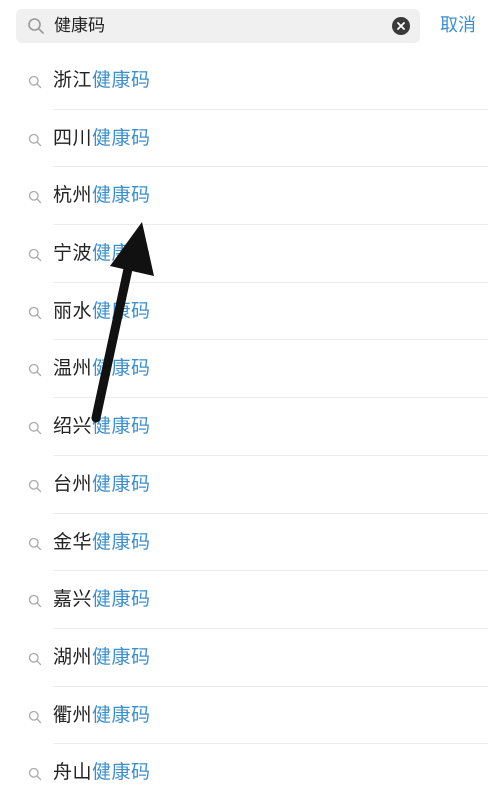  Describe the element at coordinates (73, 656) in the screenshot. I see `suggestion-prefix: 湖州` at that location.